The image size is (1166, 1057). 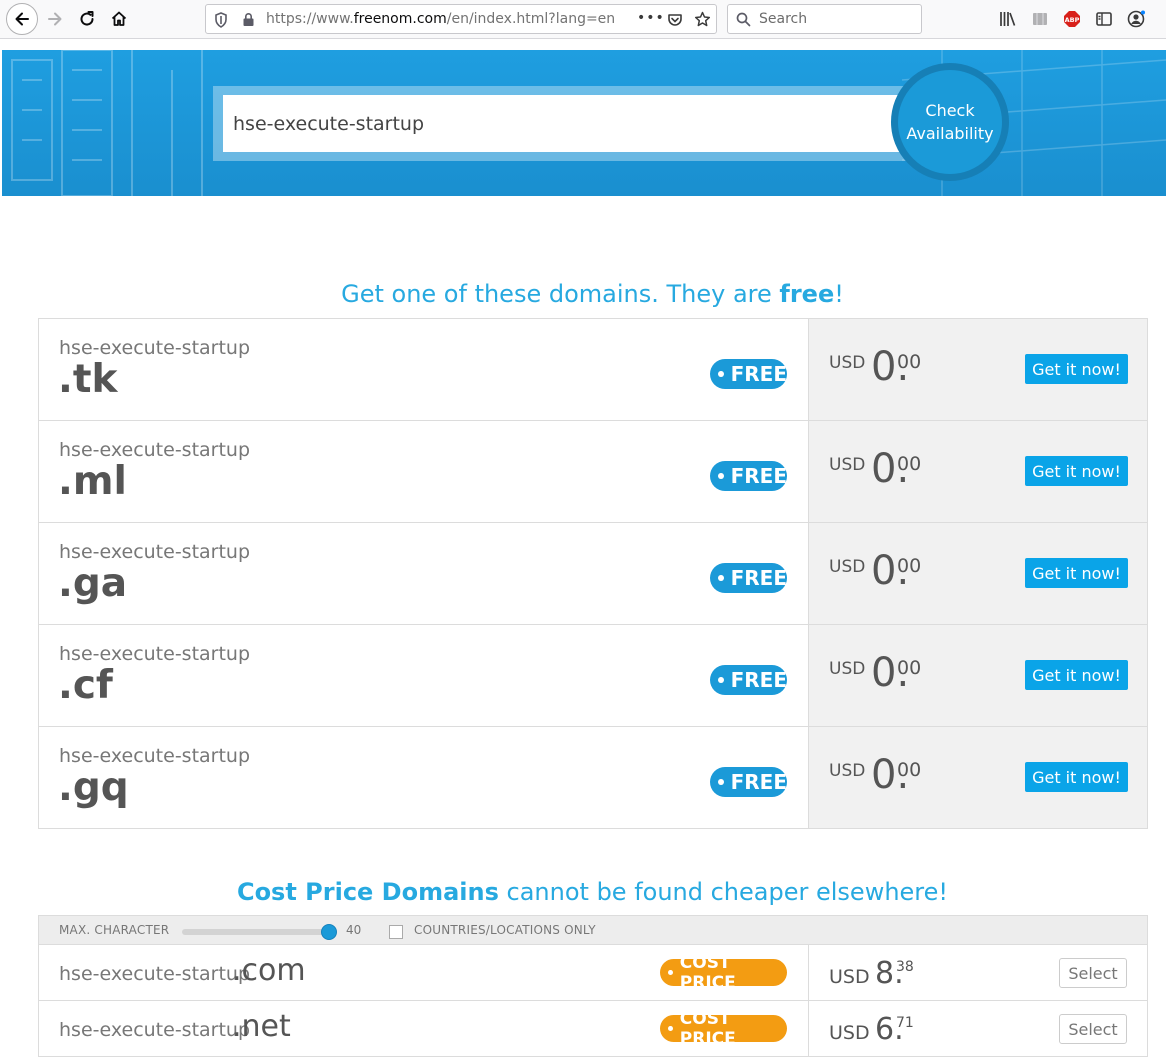 I want to click on free-domains-heading: Get one of these domains. They are free!, so click(x=592, y=294).